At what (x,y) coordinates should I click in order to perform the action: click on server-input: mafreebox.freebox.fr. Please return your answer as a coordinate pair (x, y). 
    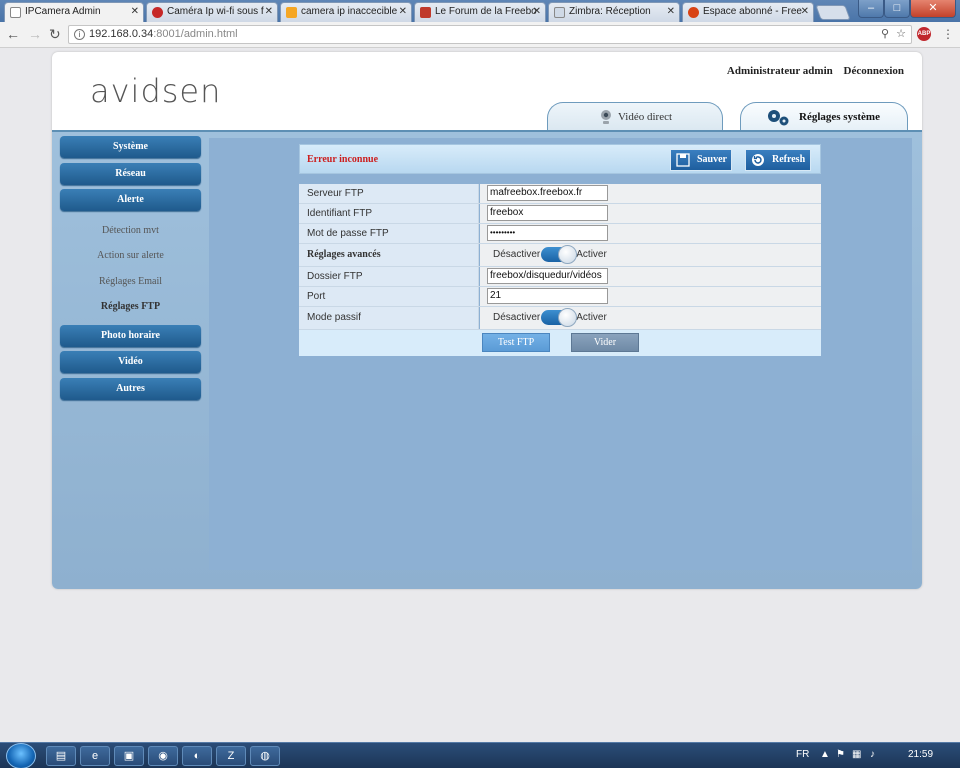
    Looking at the image, I should click on (547, 193).